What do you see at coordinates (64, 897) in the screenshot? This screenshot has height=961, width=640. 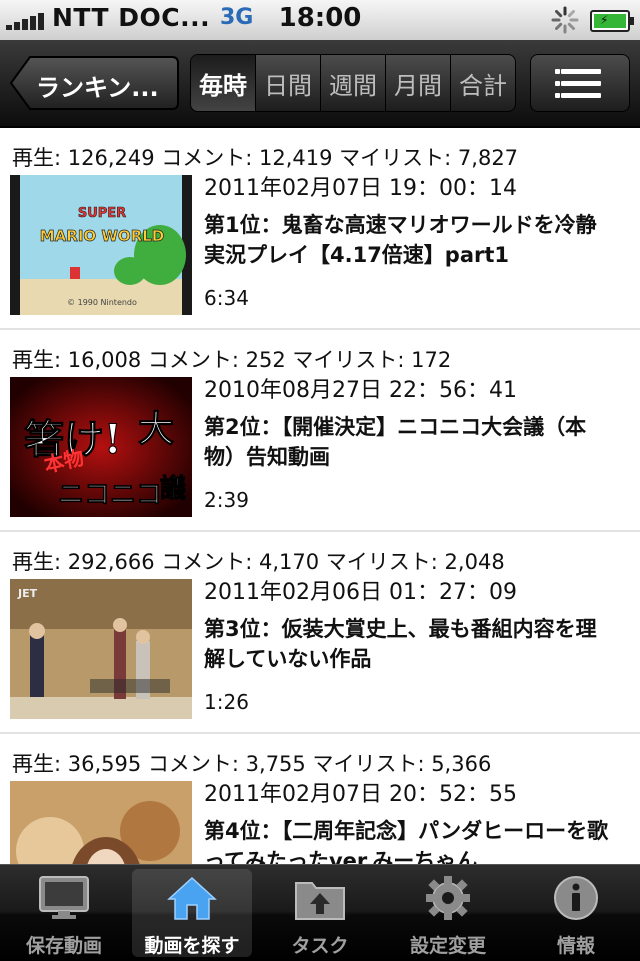 I see `monitor-icon` at bounding box center [64, 897].